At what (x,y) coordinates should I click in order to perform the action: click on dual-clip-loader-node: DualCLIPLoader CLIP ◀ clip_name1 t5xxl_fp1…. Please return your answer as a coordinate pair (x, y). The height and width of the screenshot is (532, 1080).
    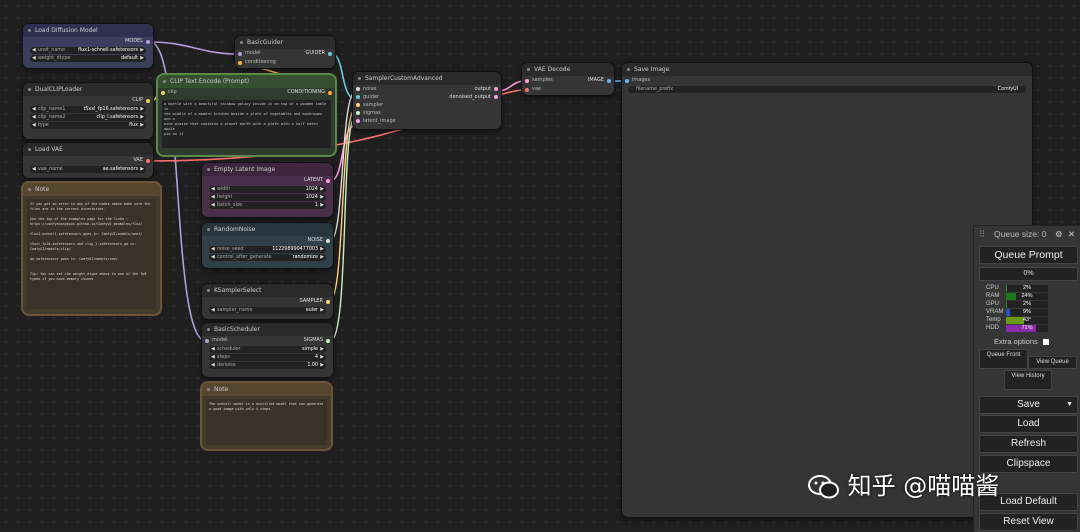
    Looking at the image, I should click on (88, 111).